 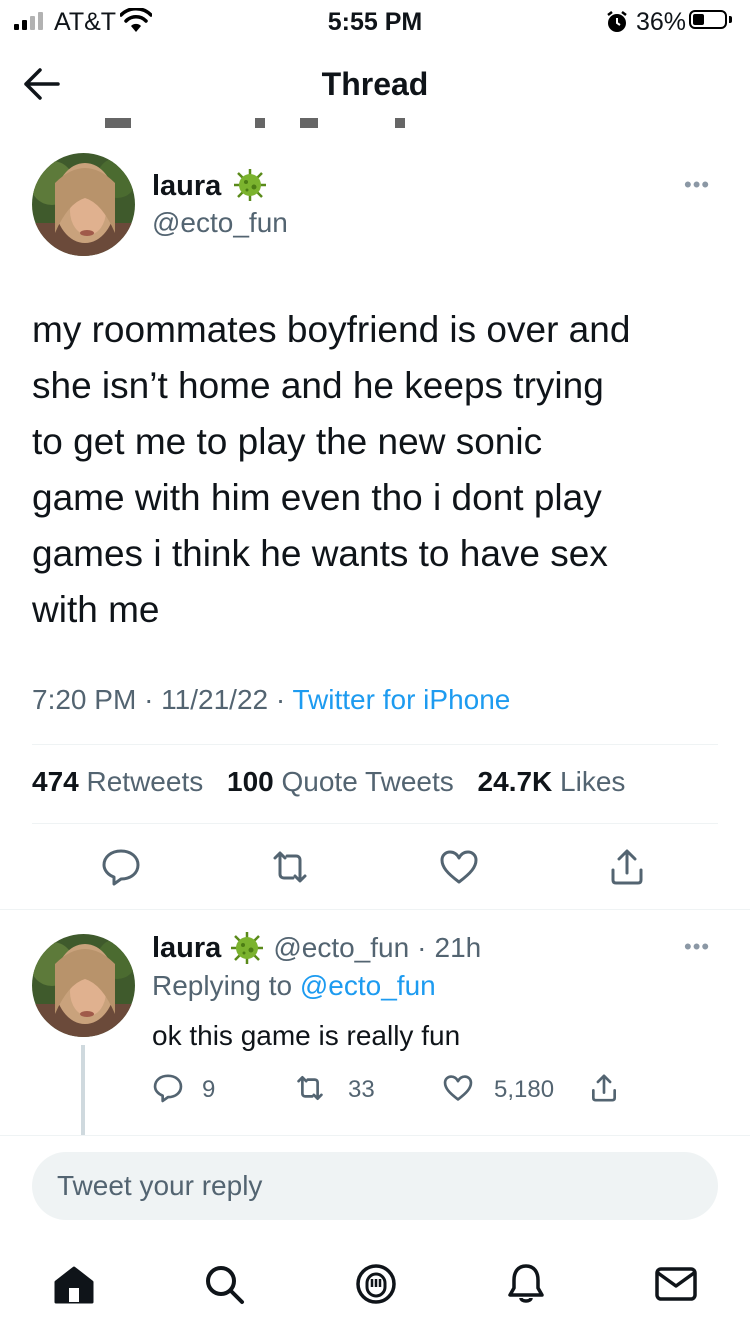 I want to click on likes-stat: 24.7K Likes, so click(x=552, y=781).